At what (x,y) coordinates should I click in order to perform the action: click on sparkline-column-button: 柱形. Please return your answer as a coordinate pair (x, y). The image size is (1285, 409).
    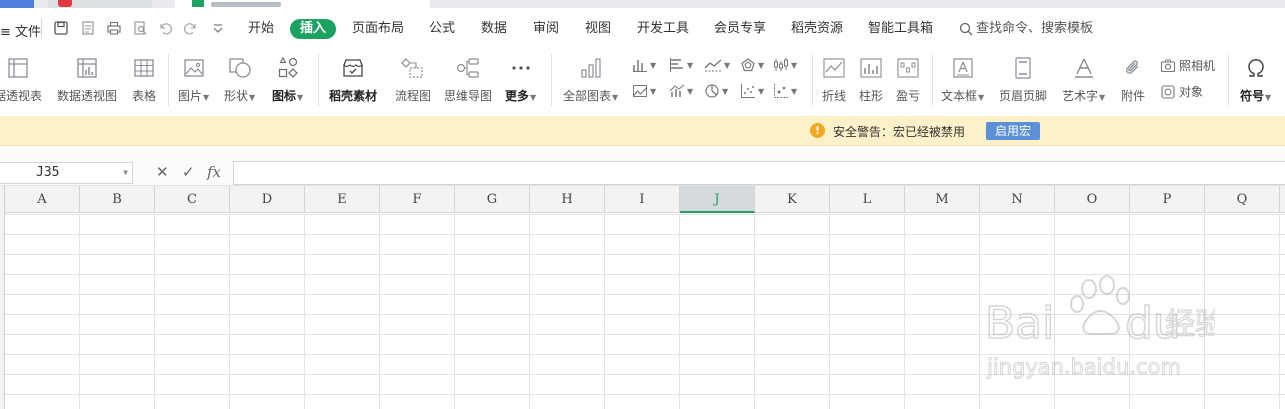
    Looking at the image, I should click on (871, 79).